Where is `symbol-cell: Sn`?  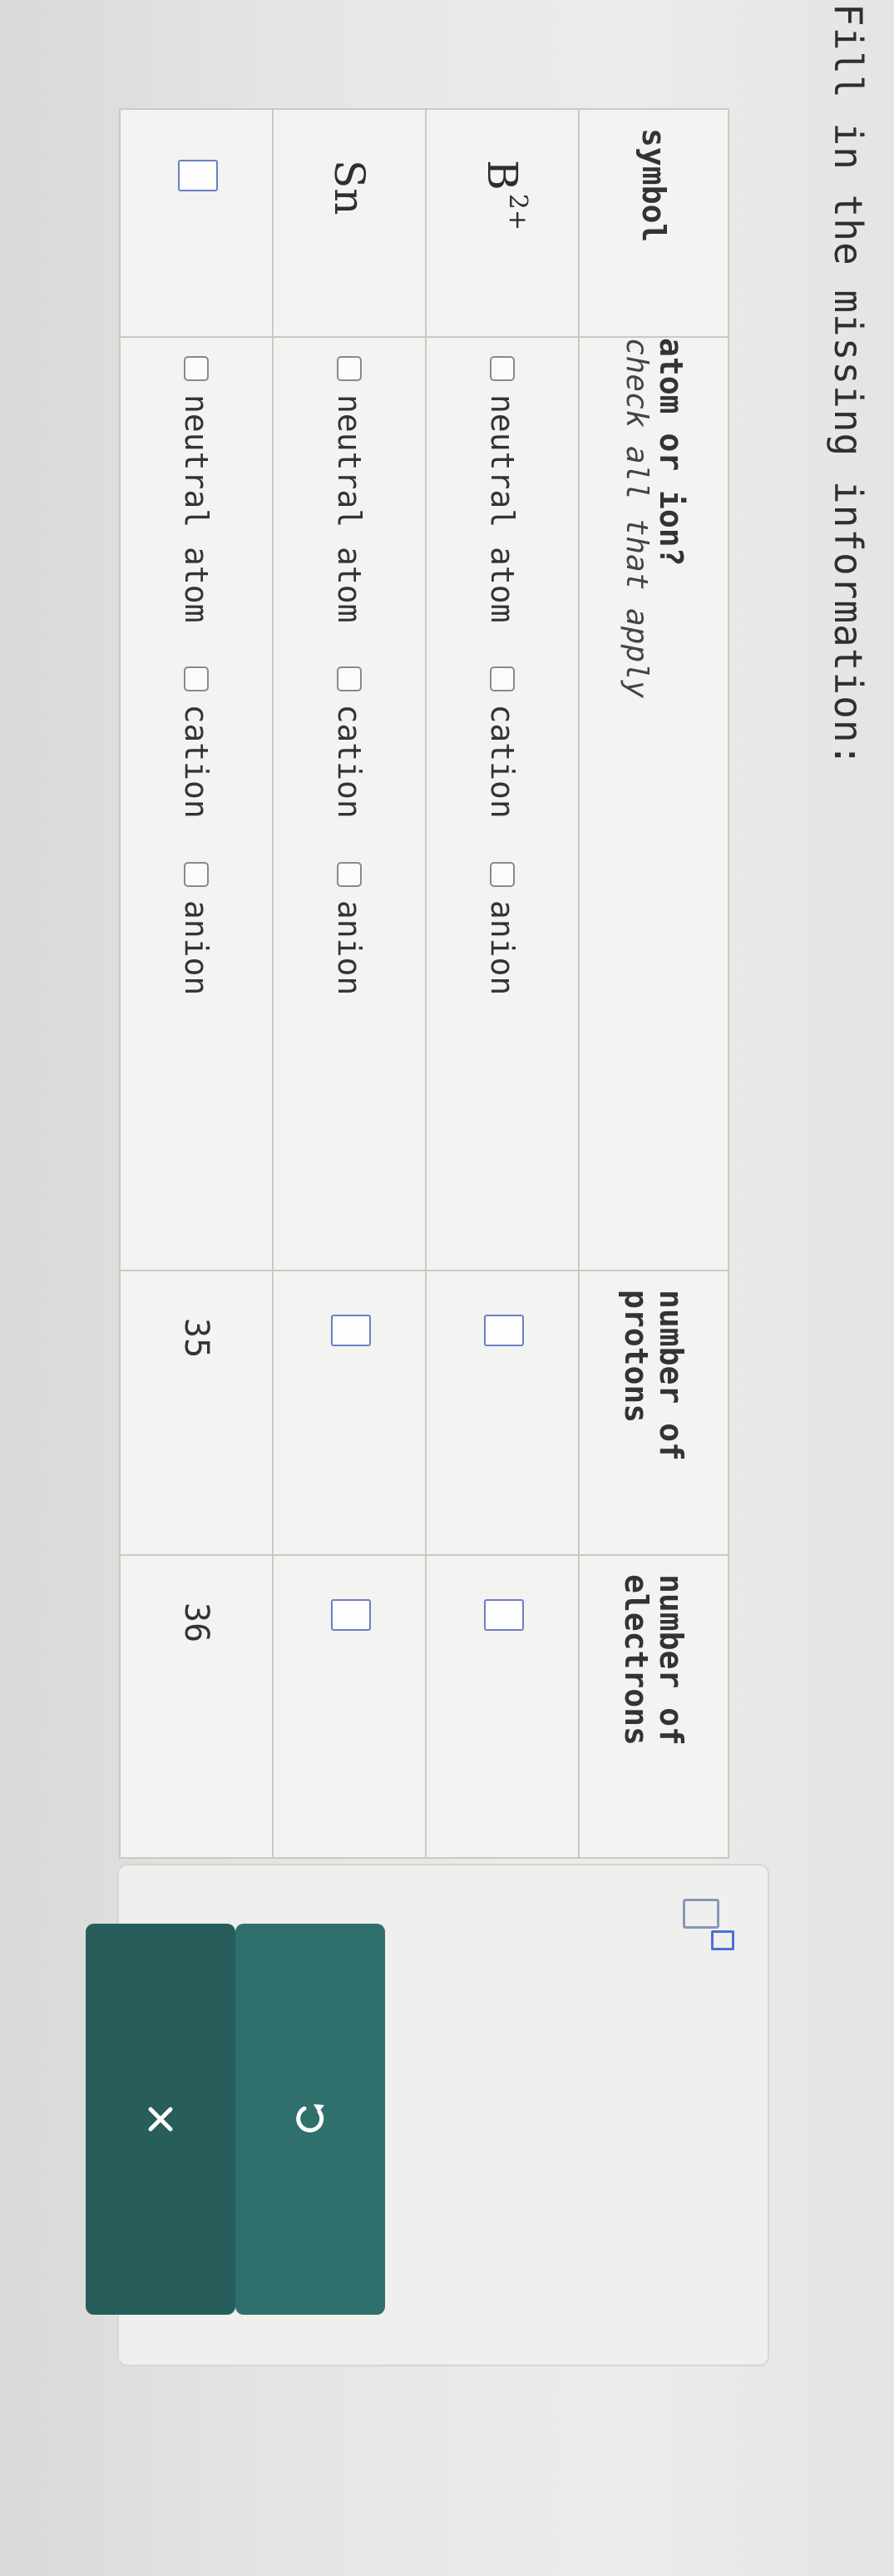
symbol-cell: Sn is located at coordinates (349, 223).